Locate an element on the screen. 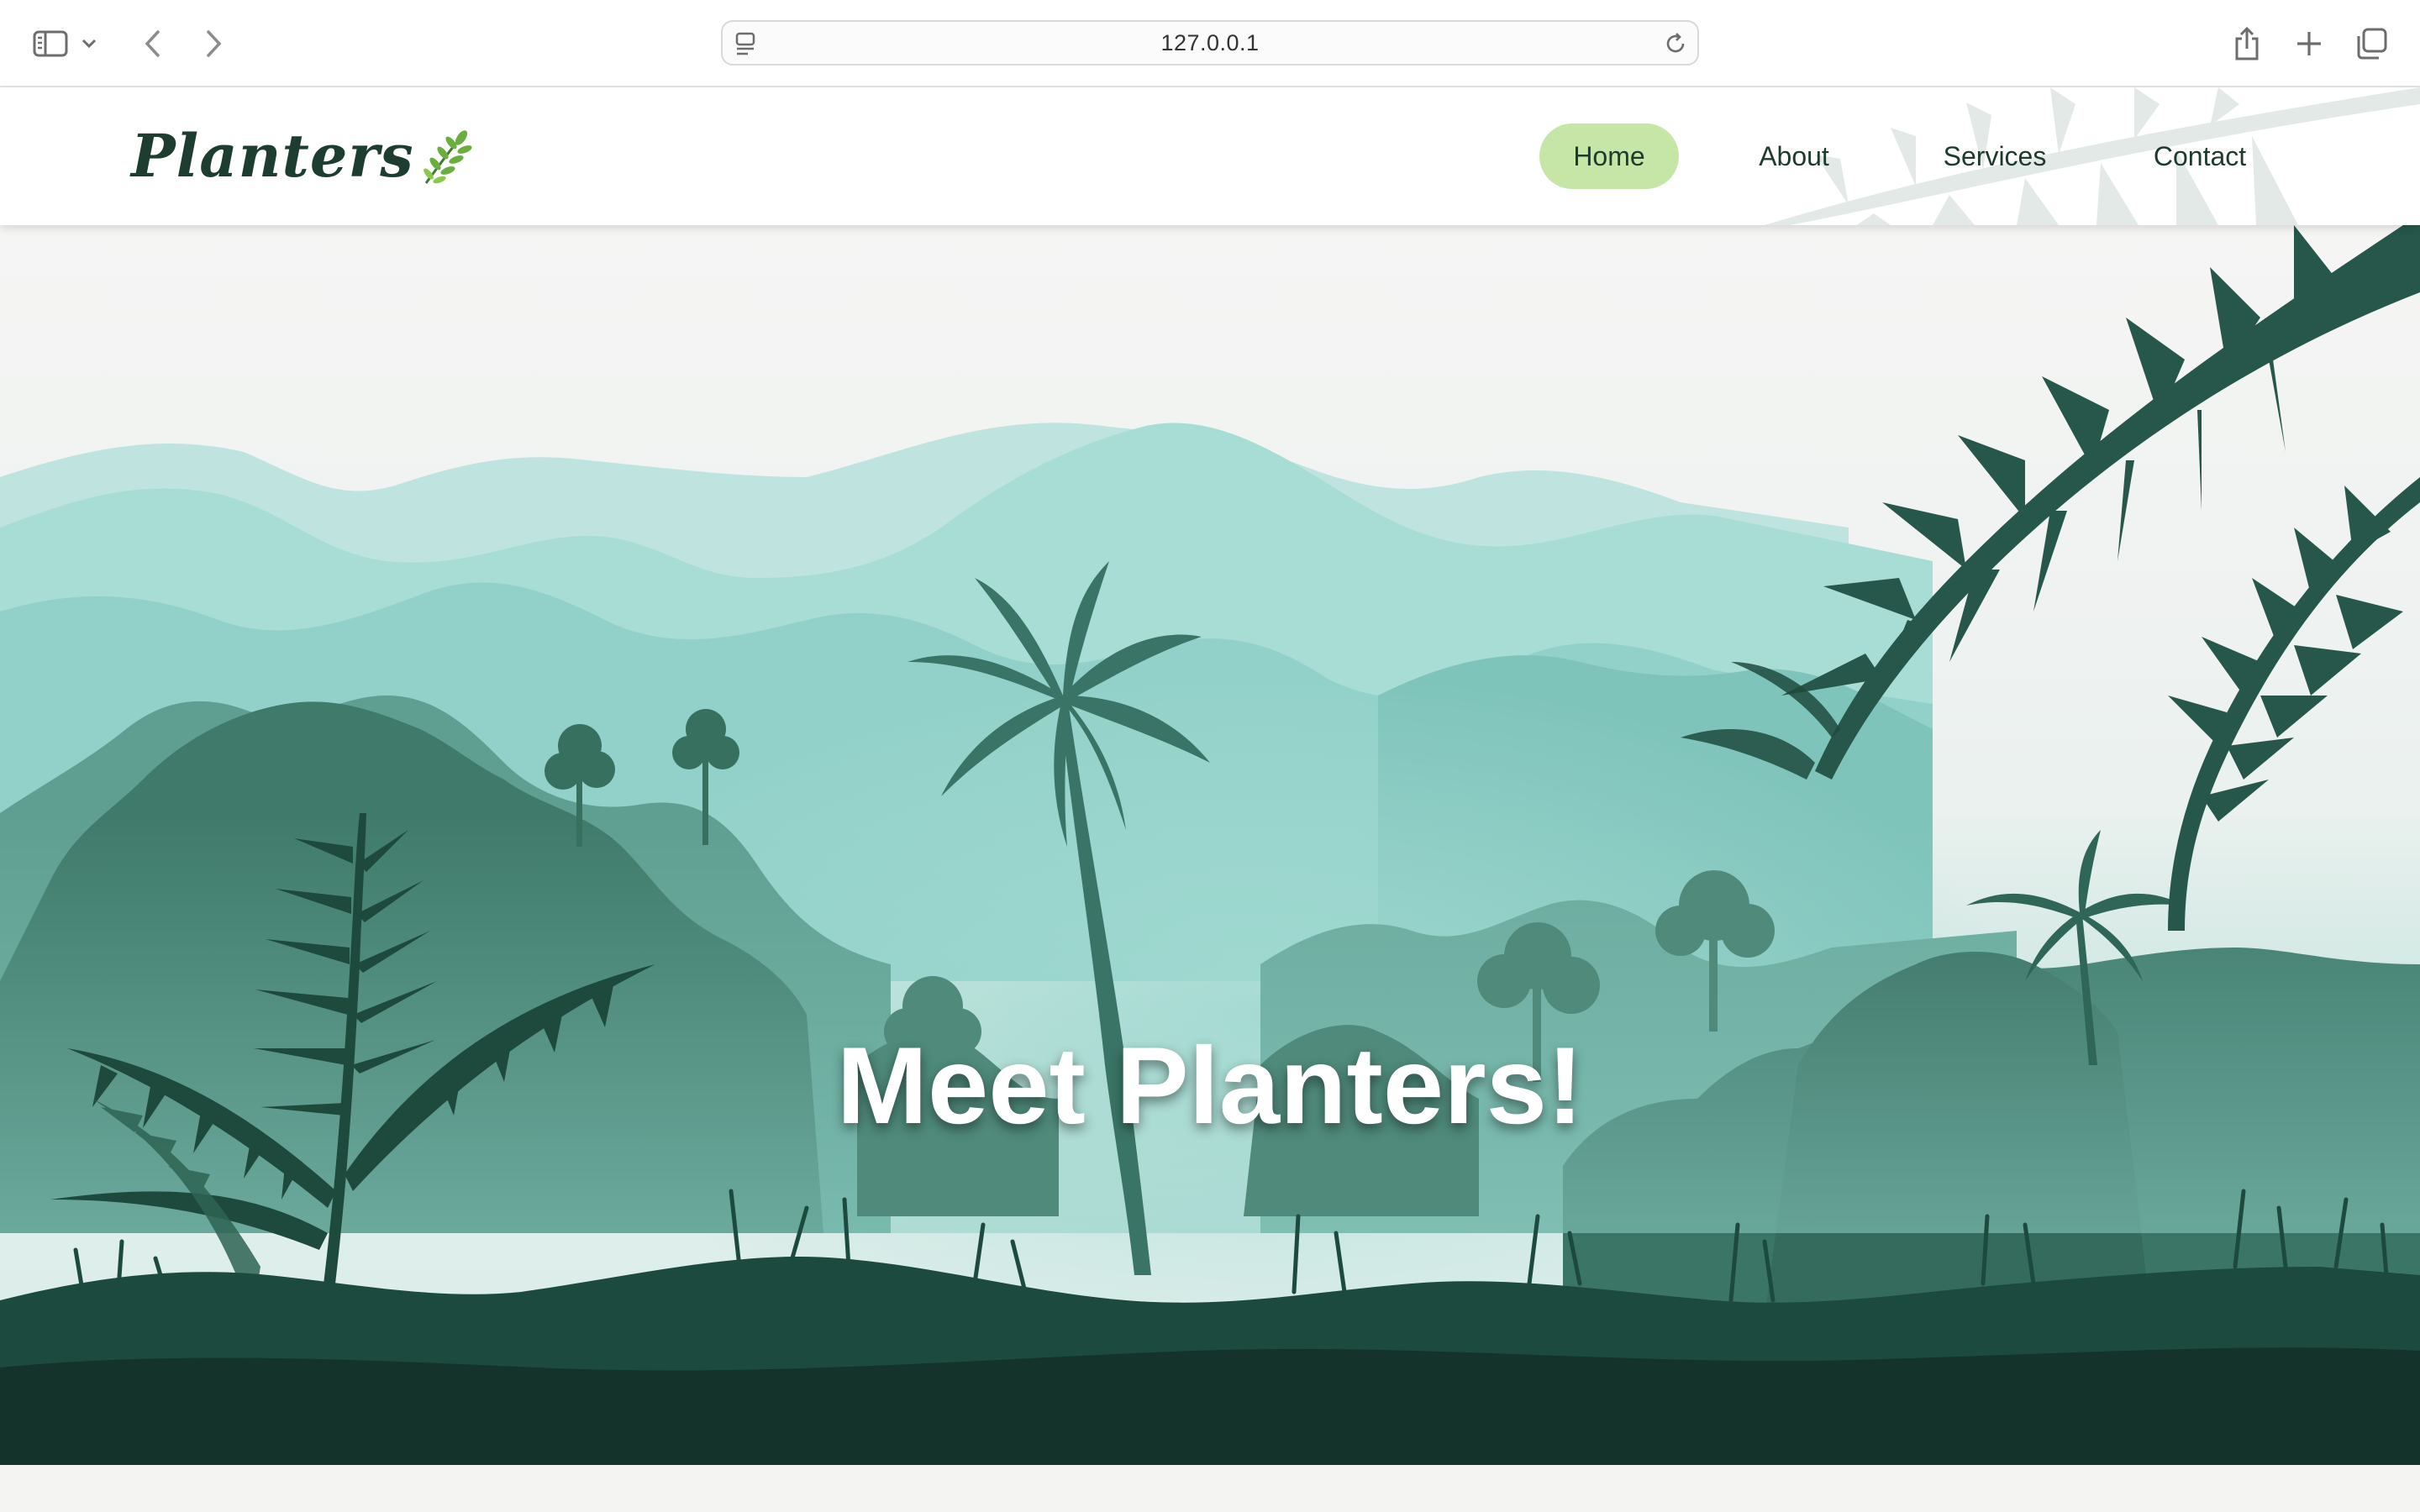  sidebar-toggle-button is located at coordinates (51, 43).